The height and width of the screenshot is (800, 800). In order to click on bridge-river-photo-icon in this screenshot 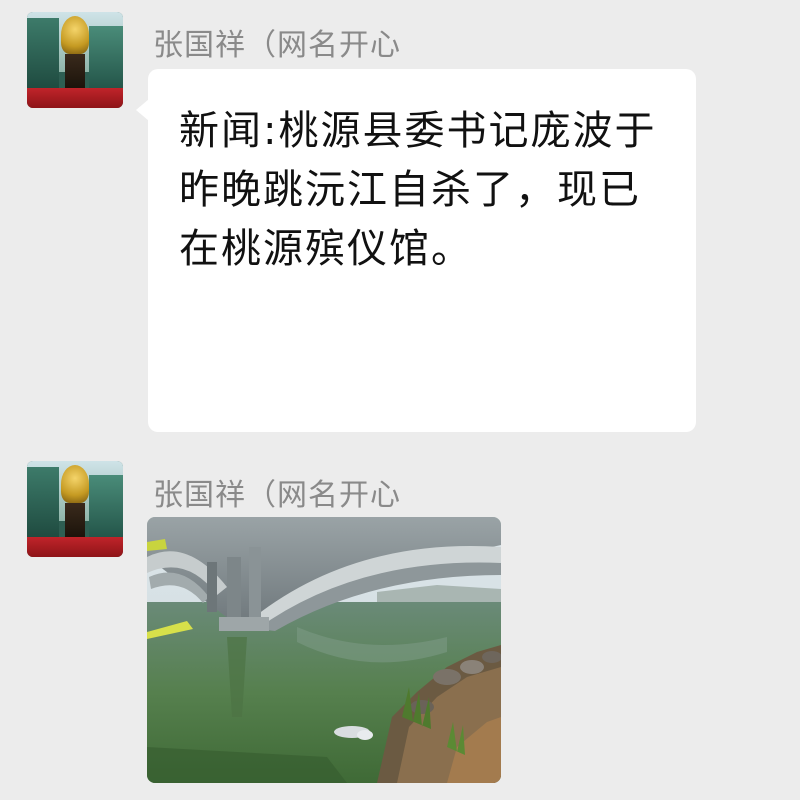, I will do `click(324, 650)`.